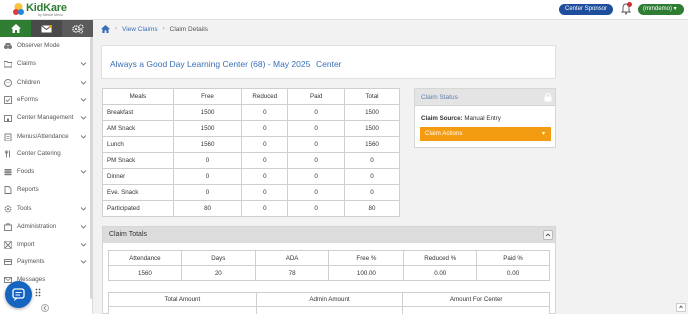 The image size is (688, 314). I want to click on sidebar-item-label: Foods, so click(26, 171).